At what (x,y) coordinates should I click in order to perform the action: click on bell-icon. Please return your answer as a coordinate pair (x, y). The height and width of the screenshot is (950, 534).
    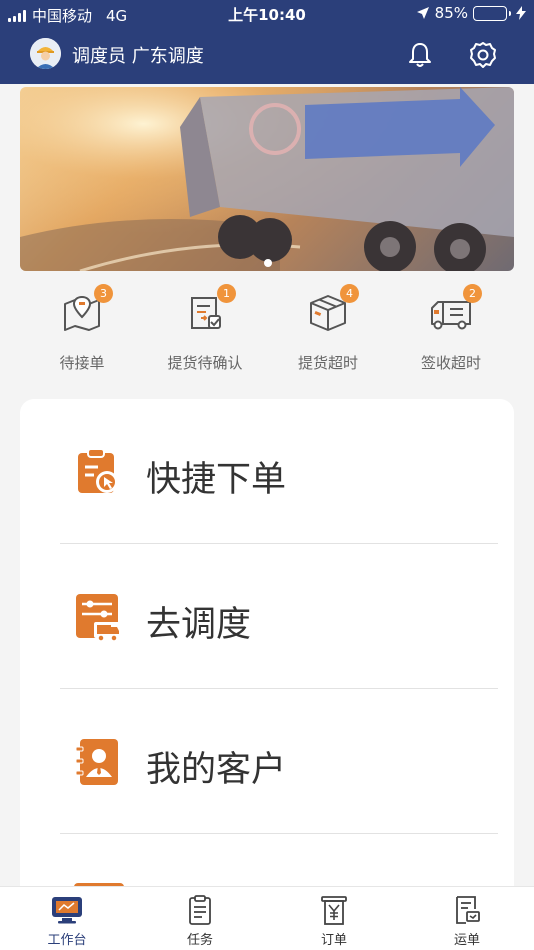
    Looking at the image, I should click on (420, 55).